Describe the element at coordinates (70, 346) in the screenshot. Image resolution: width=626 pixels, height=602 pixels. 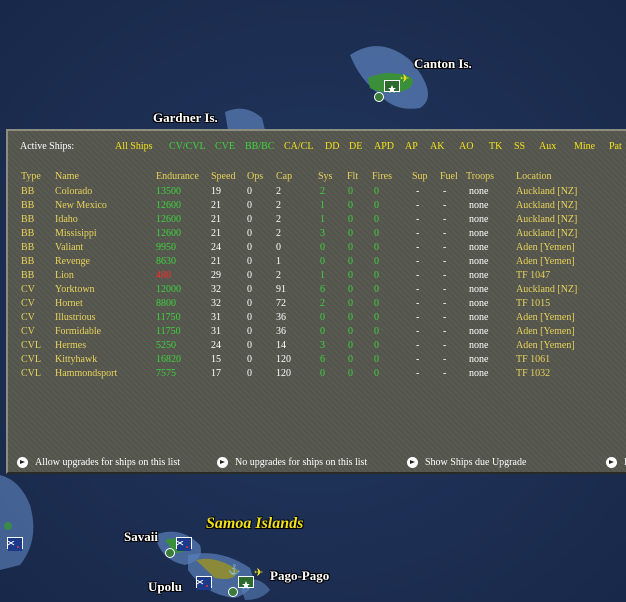
I see `cell-name: Hermes` at that location.